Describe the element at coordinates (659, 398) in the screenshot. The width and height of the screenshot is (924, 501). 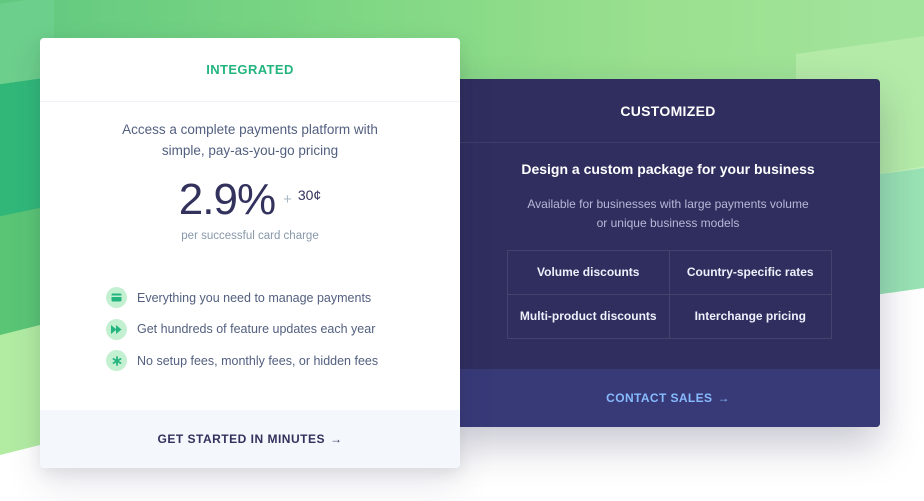
I see `contact-sales-label: CONTACT SALES` at that location.